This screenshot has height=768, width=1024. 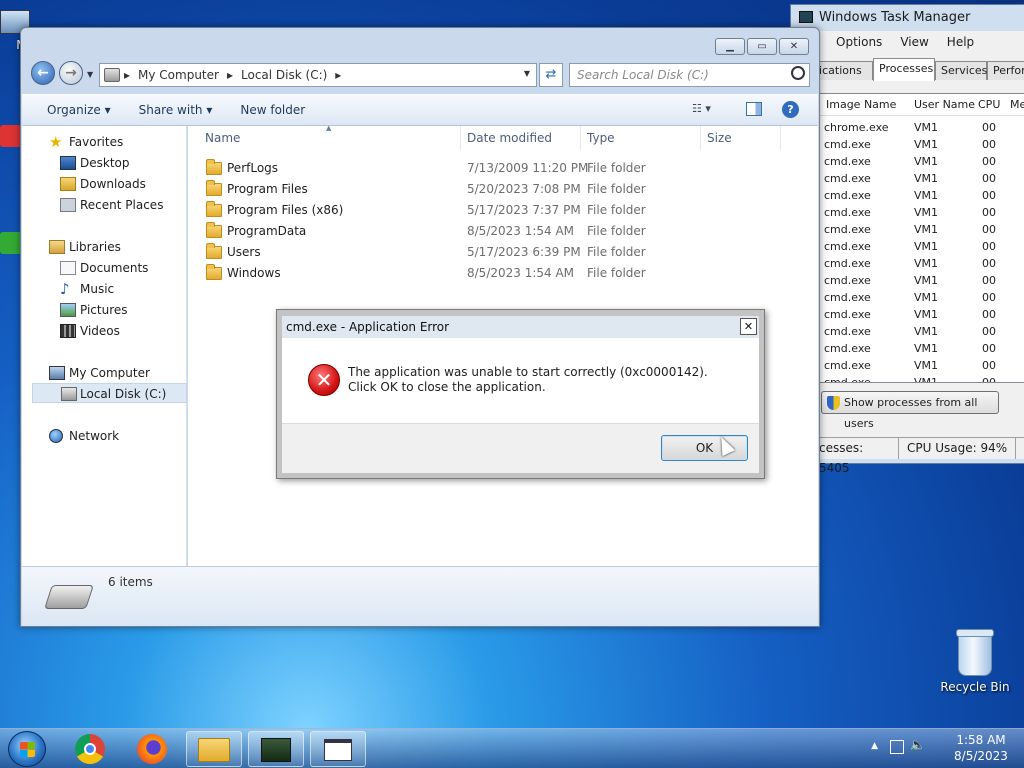 I want to click on nav-downloads: Downloads, so click(x=103, y=184).